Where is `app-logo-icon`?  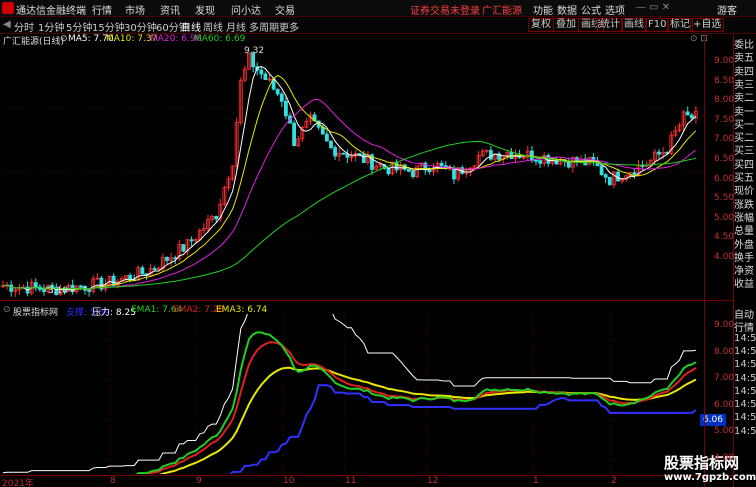
app-logo-icon is located at coordinates (8, 8).